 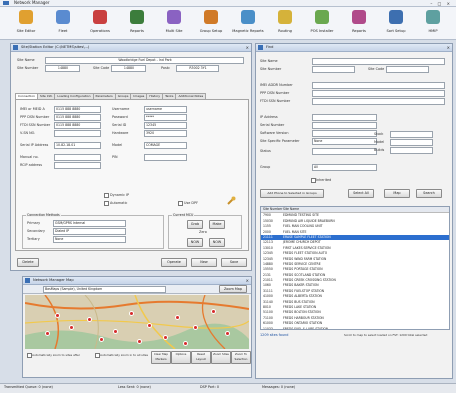 What do you see at coordinates (137, 281) in the screenshot?
I see `map-titlebar: Network Manager Map ×` at bounding box center [137, 281].